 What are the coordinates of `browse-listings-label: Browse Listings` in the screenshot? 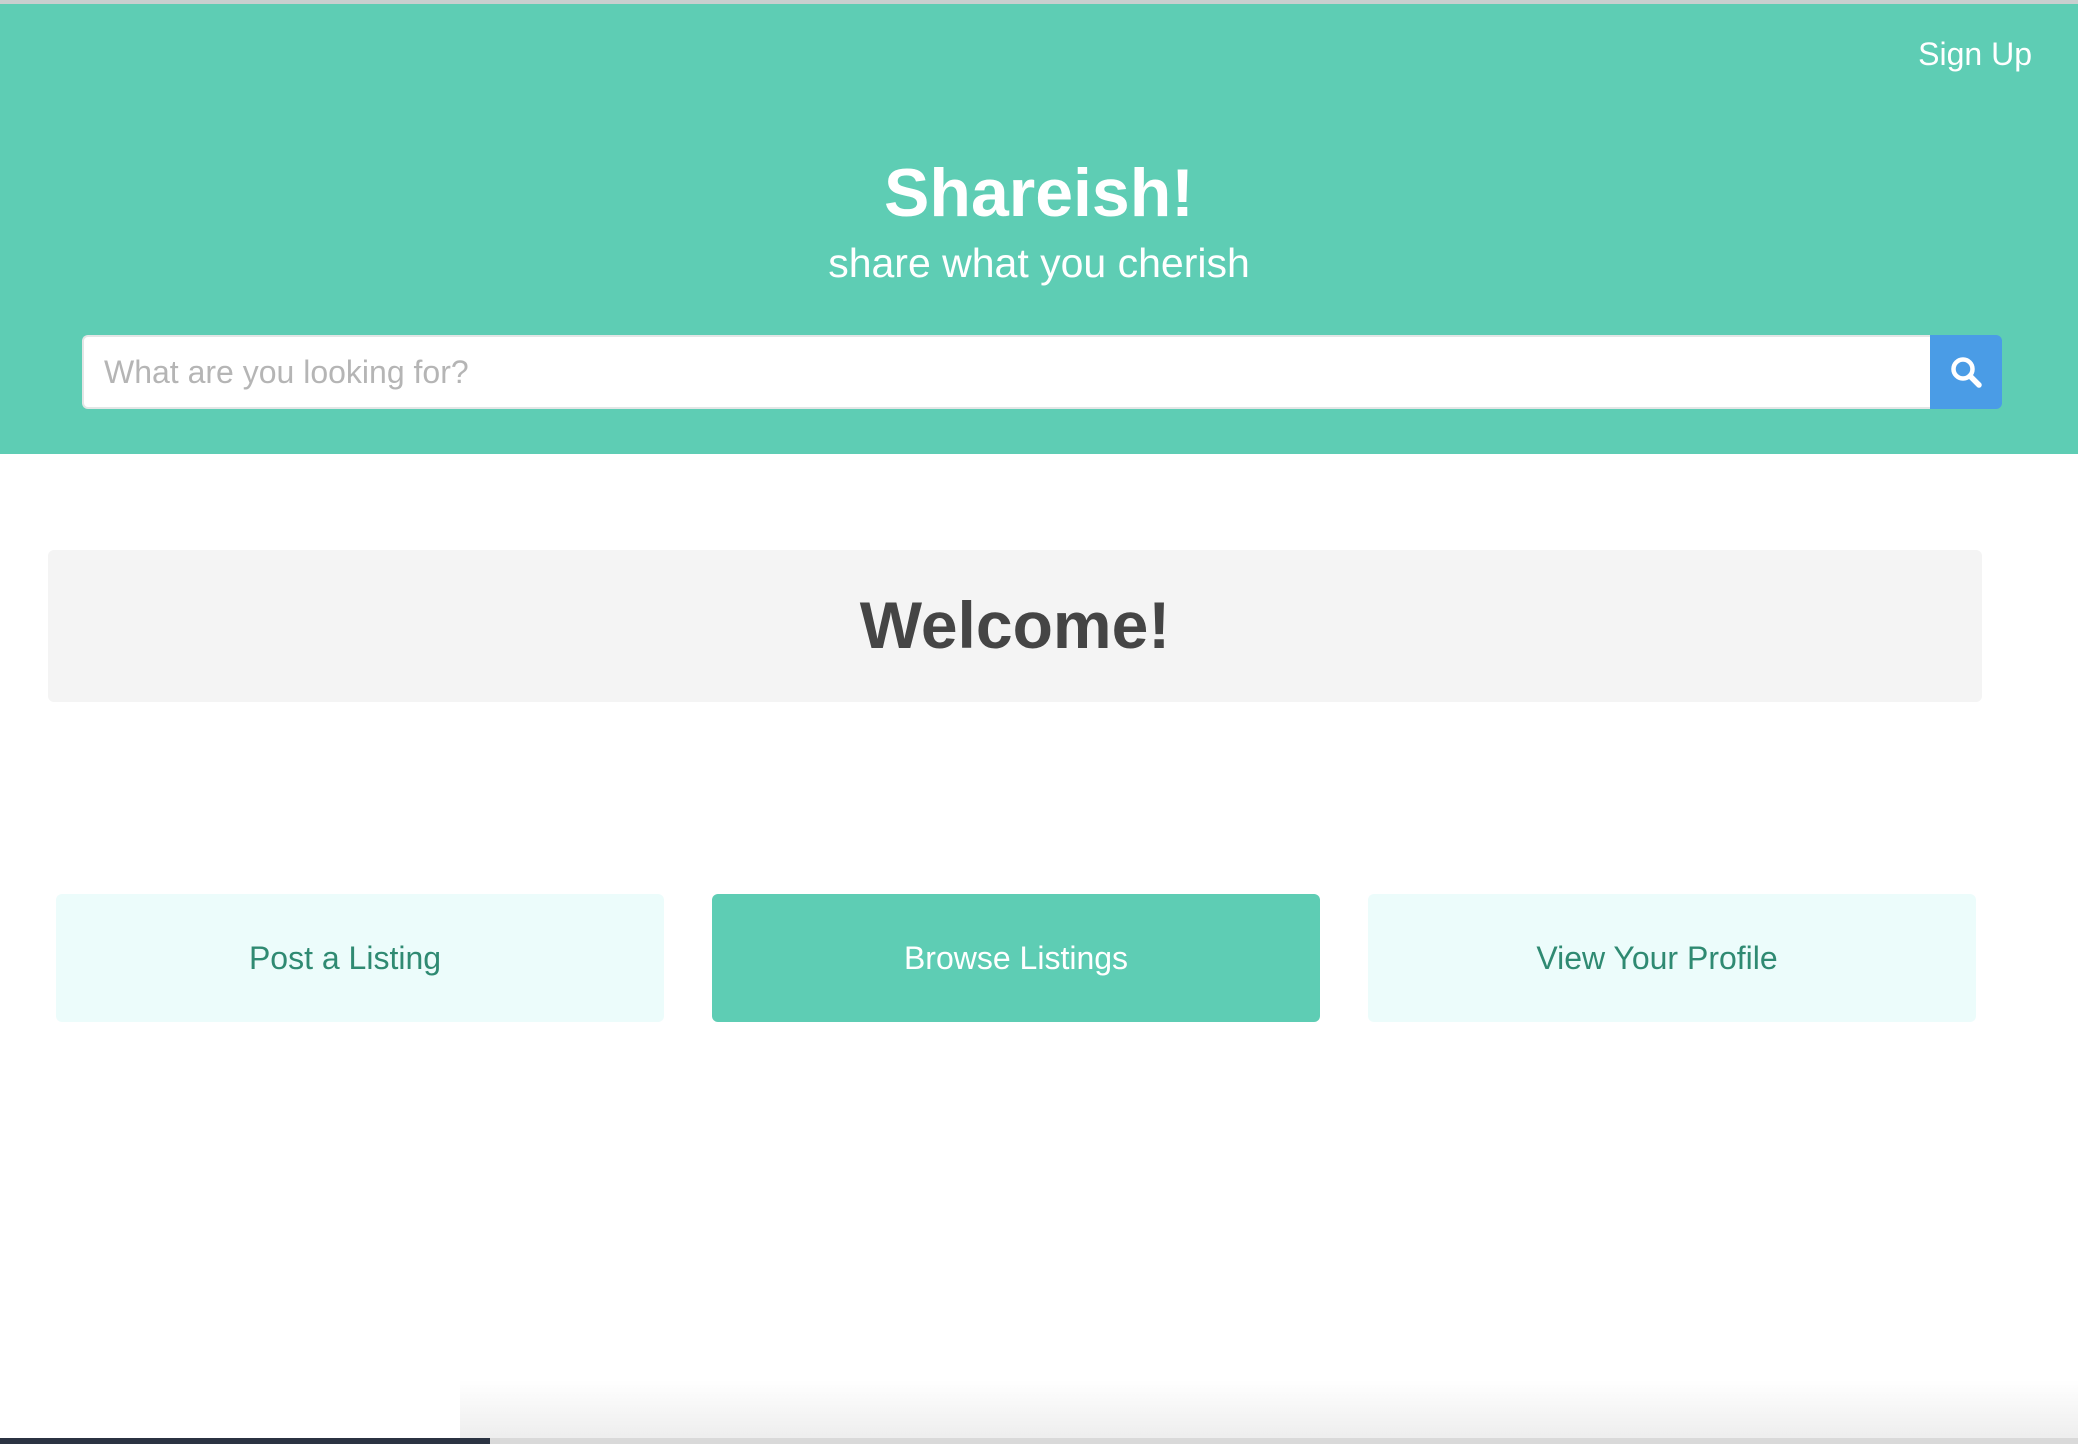 It's located at (1016, 957).